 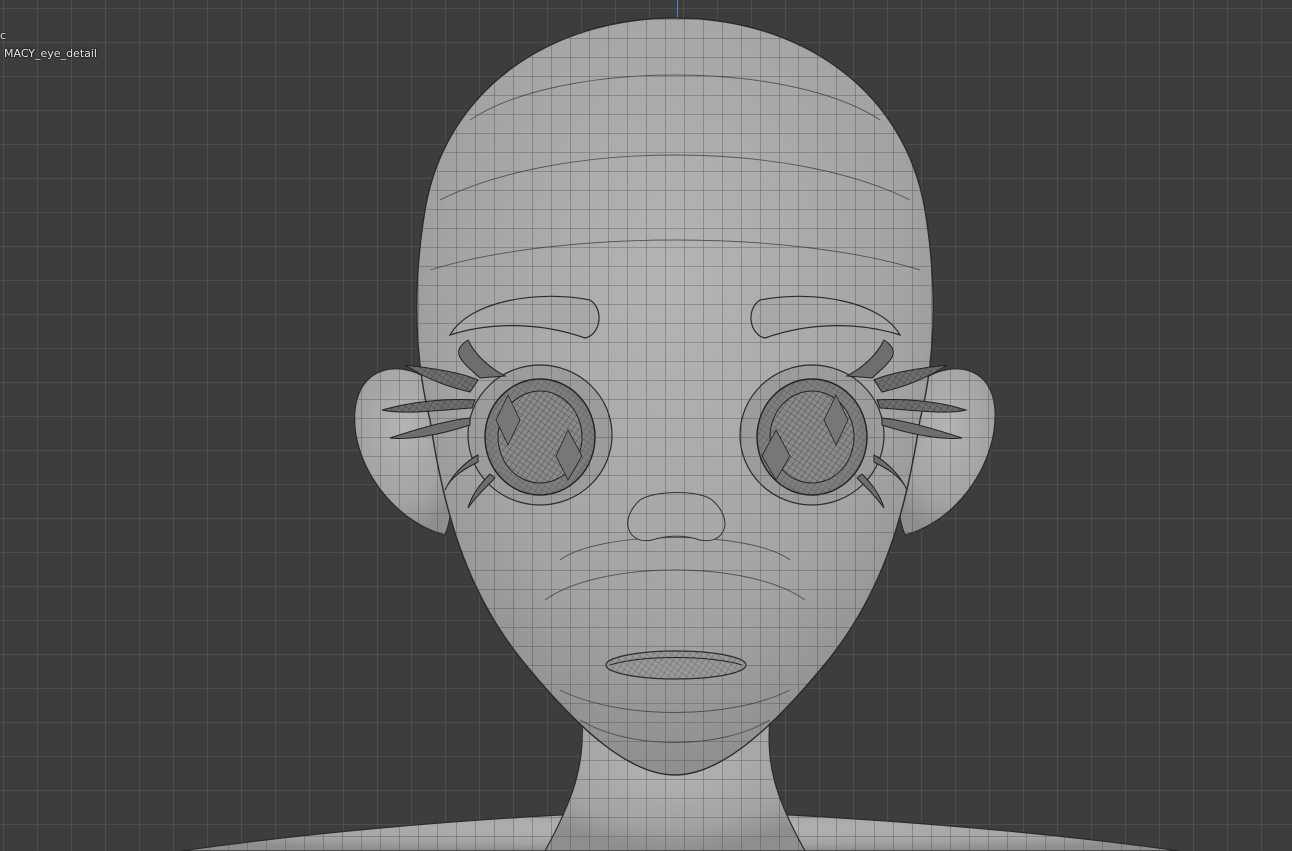 I want to click on right-eye, so click(x=812, y=437).